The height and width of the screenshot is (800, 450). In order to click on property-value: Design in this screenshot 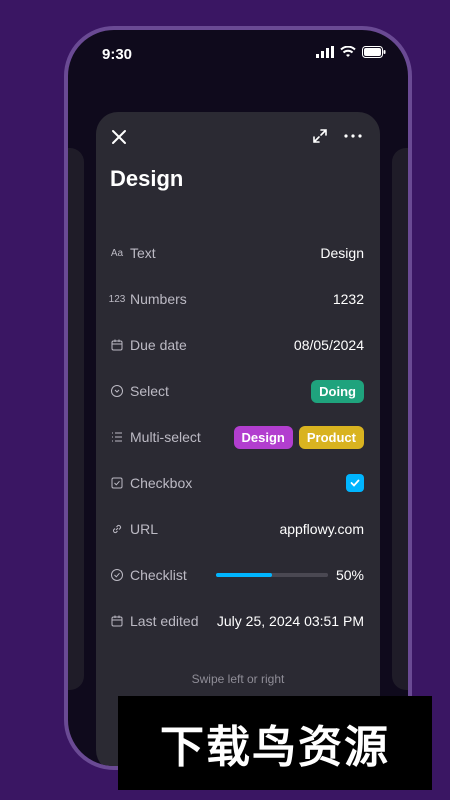, I will do `click(342, 253)`.